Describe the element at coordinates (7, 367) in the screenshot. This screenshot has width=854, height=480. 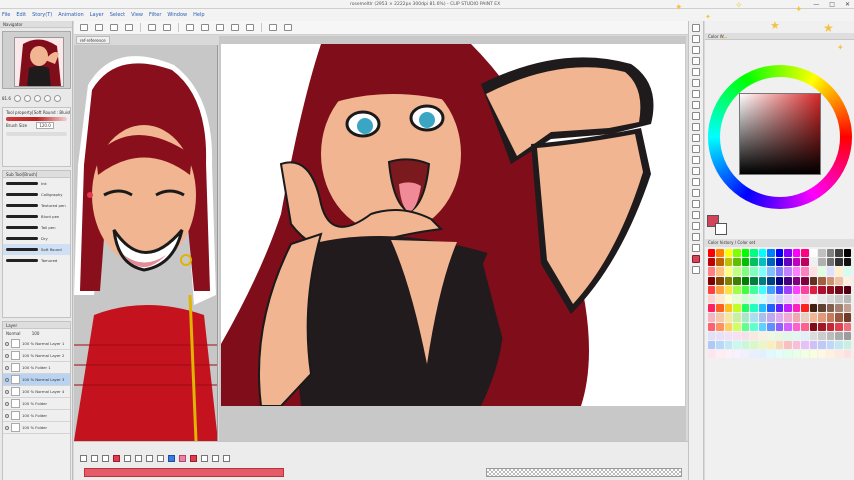
I see `eye-icon` at that location.